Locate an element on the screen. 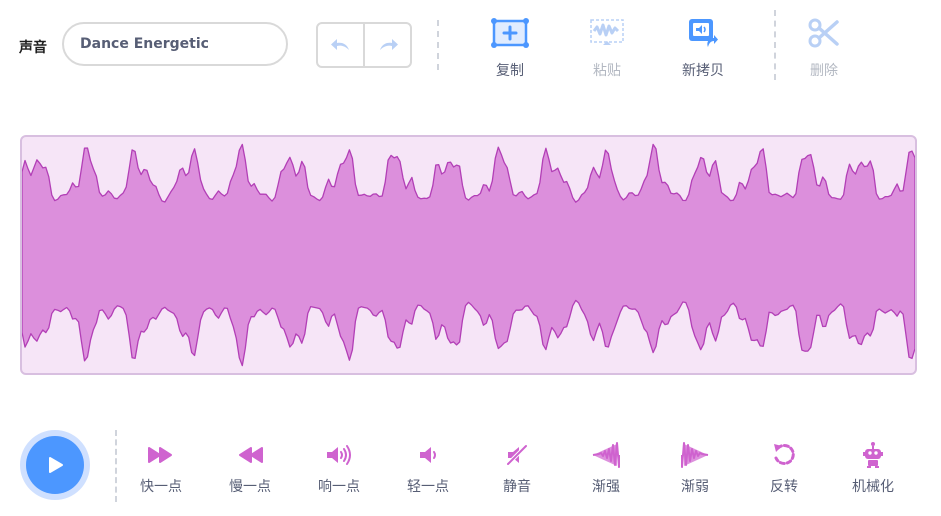 Image resolution: width=941 pixels, height=516 pixels. effect-fade-out-button: 渐弱 is located at coordinates (695, 468).